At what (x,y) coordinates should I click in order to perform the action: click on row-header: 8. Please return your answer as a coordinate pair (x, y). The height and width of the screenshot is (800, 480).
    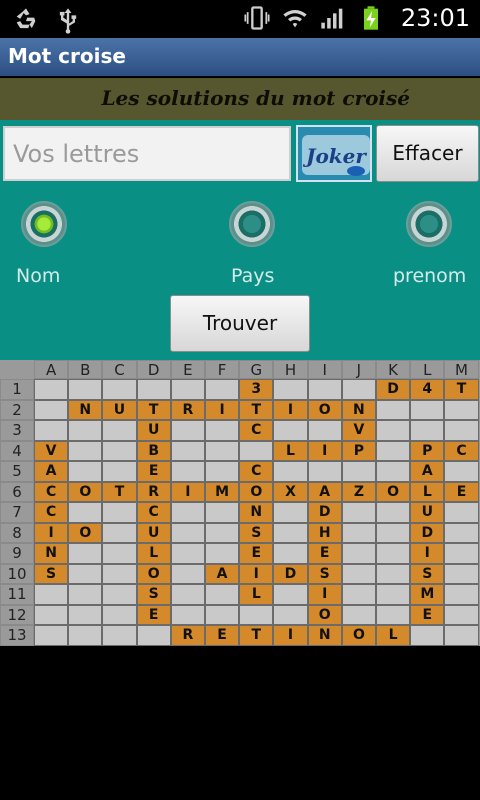
    Looking at the image, I should click on (17, 532).